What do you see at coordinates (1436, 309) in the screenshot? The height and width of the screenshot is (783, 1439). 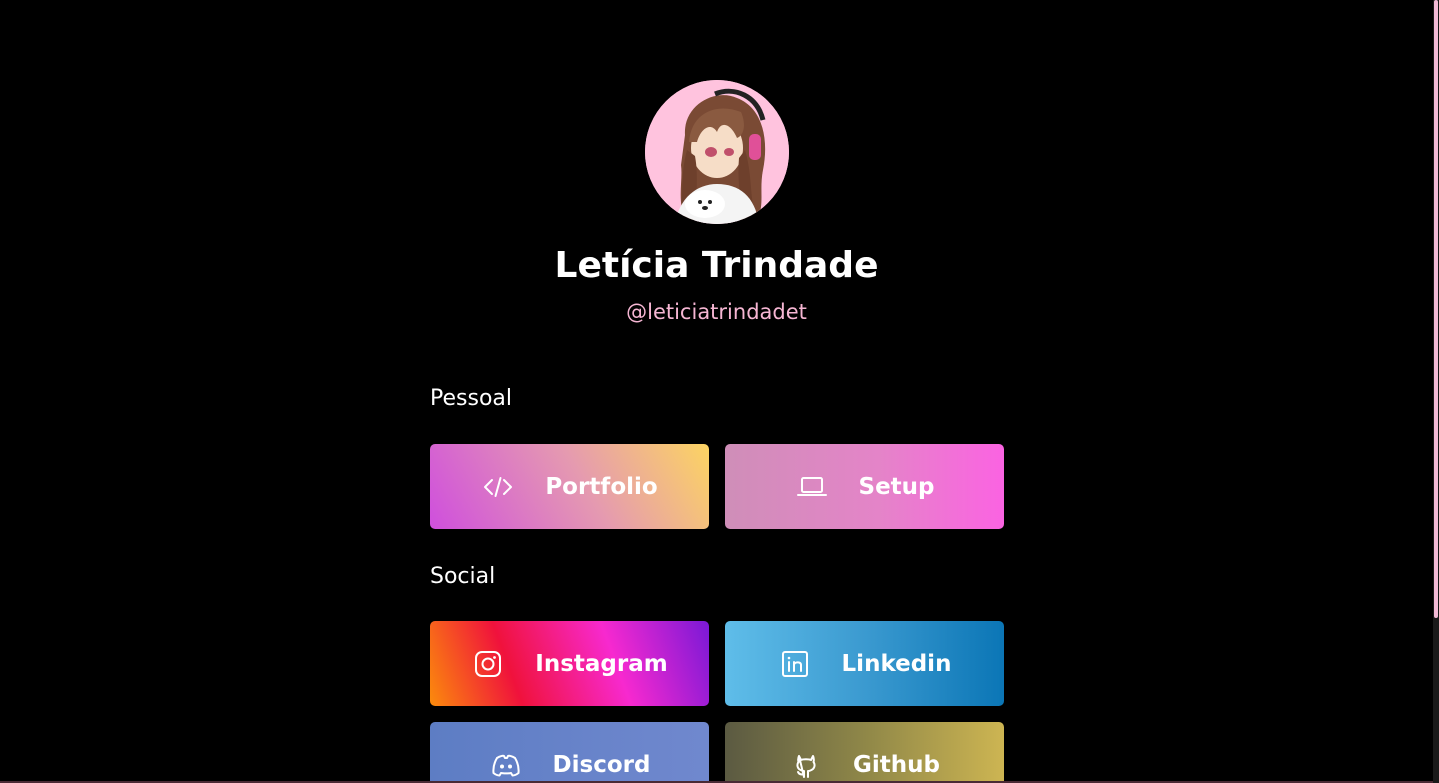 I see `scrollbar-thumb` at bounding box center [1436, 309].